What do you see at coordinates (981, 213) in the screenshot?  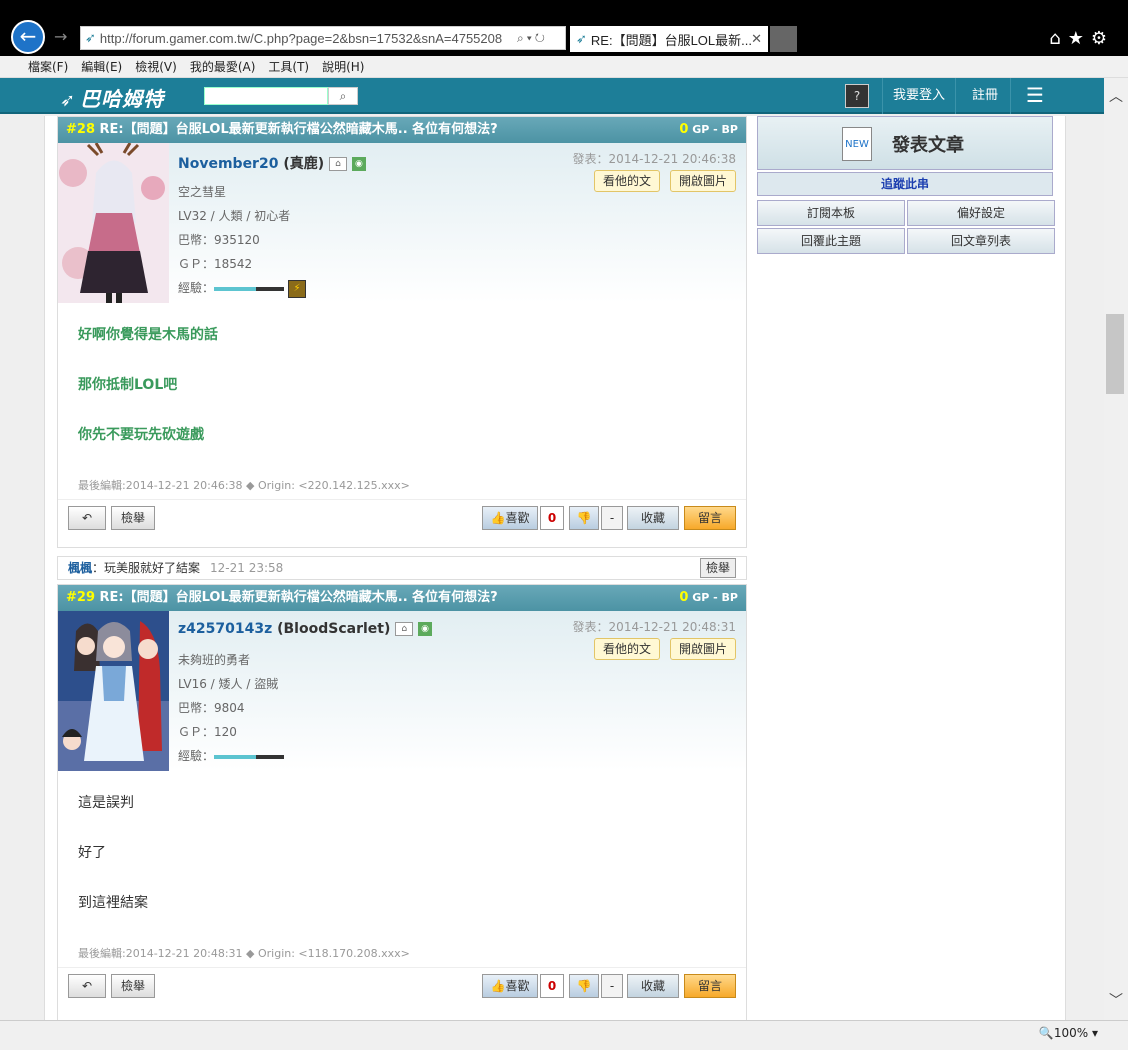 I see `preferences-button: 偏好設定` at bounding box center [981, 213].